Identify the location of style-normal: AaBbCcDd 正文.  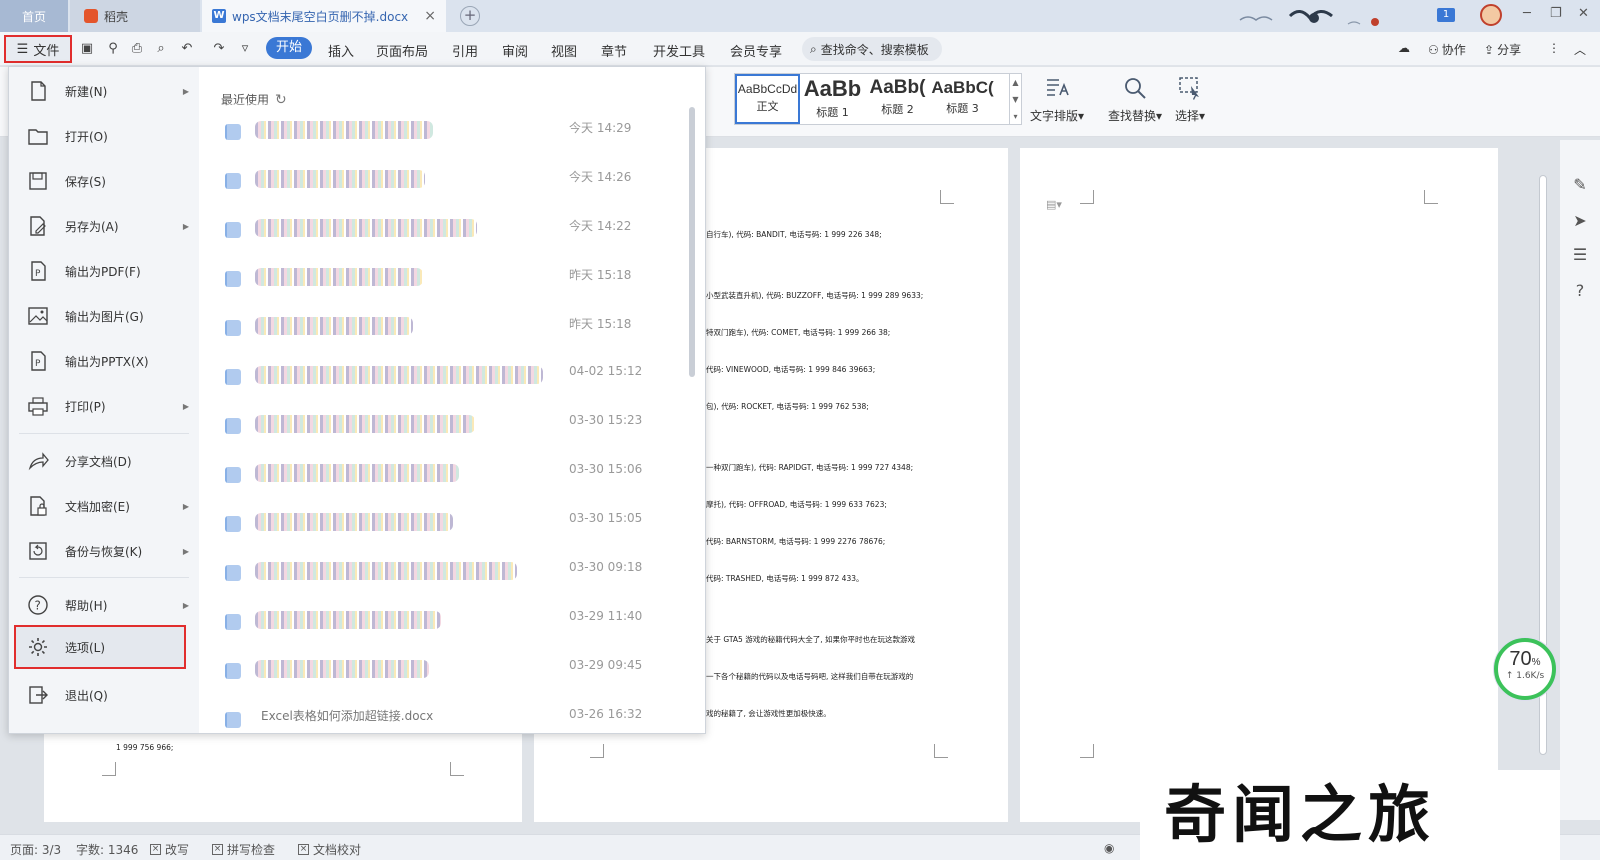
(767, 99).